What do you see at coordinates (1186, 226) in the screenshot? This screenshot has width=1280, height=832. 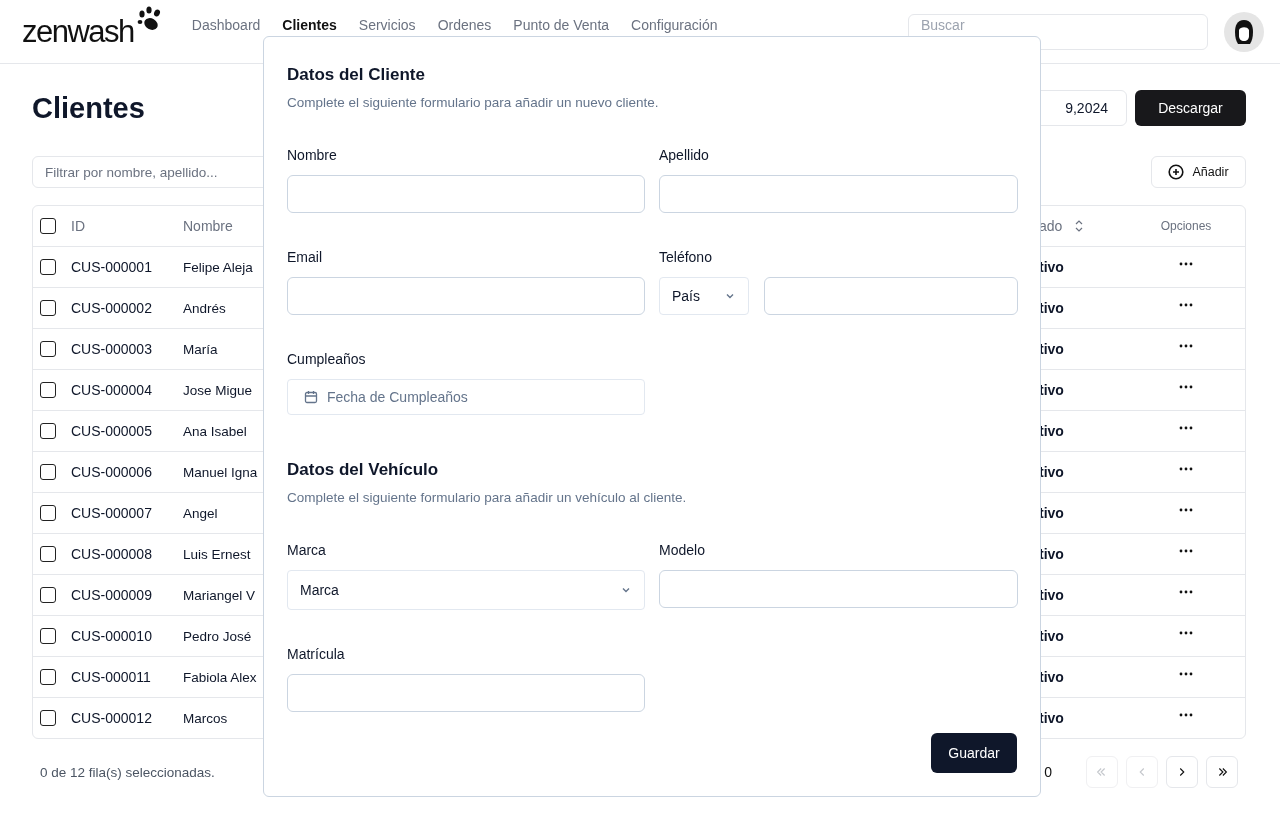 I see `column-header: Opciones` at bounding box center [1186, 226].